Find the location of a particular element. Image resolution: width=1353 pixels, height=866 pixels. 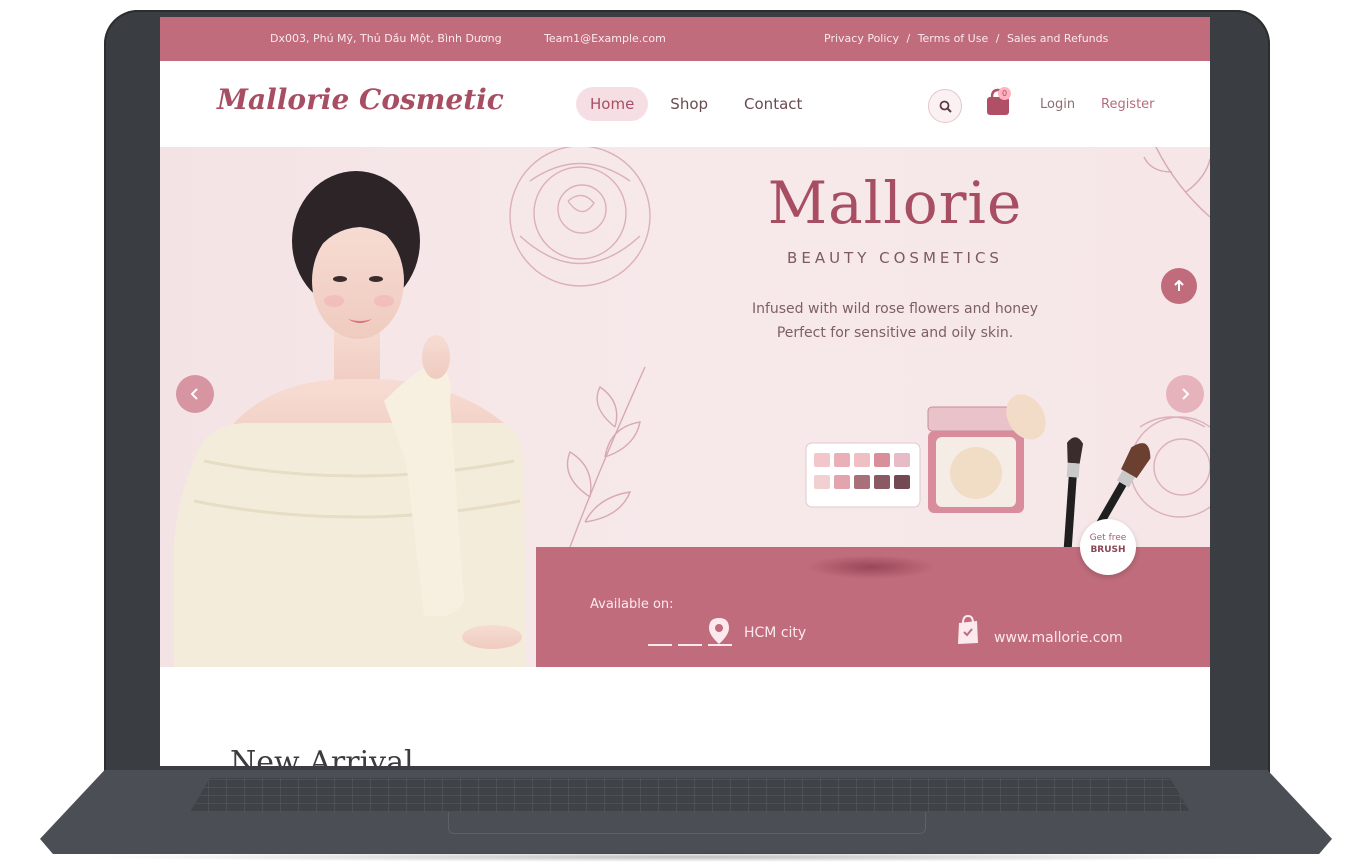

terms-of-use-link: Terms of Use is located at coordinates (953, 38).